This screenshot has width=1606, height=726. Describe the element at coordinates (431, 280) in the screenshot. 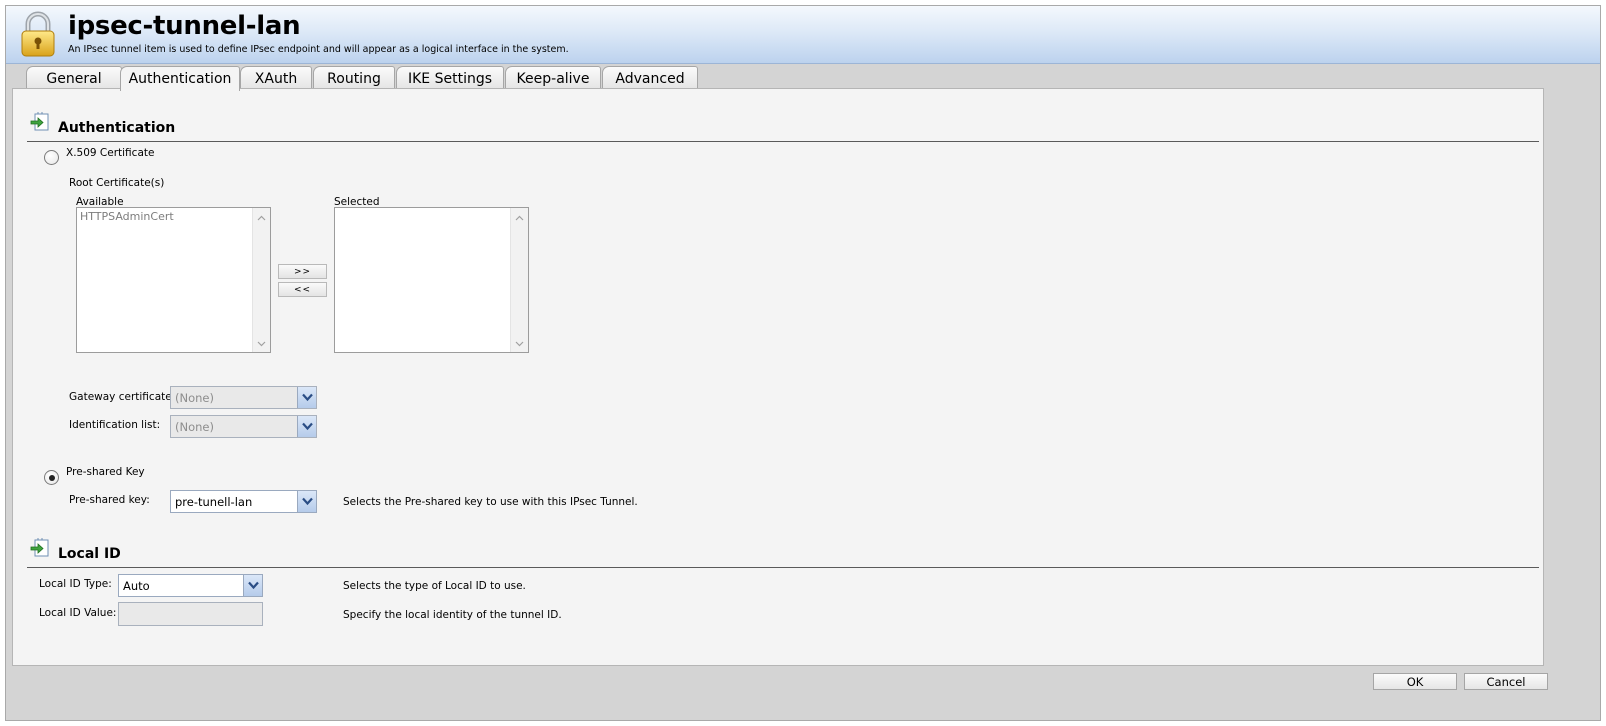

I see `selected-certificates-list` at that location.